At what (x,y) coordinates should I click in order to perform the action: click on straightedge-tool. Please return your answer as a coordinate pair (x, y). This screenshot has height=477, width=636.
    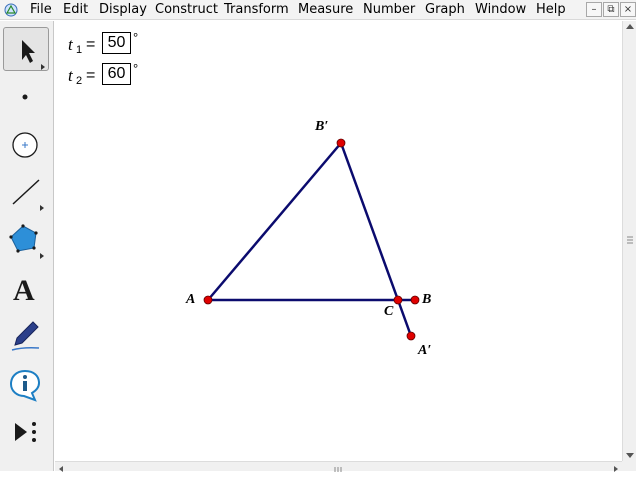
    Looking at the image, I should click on (26, 193).